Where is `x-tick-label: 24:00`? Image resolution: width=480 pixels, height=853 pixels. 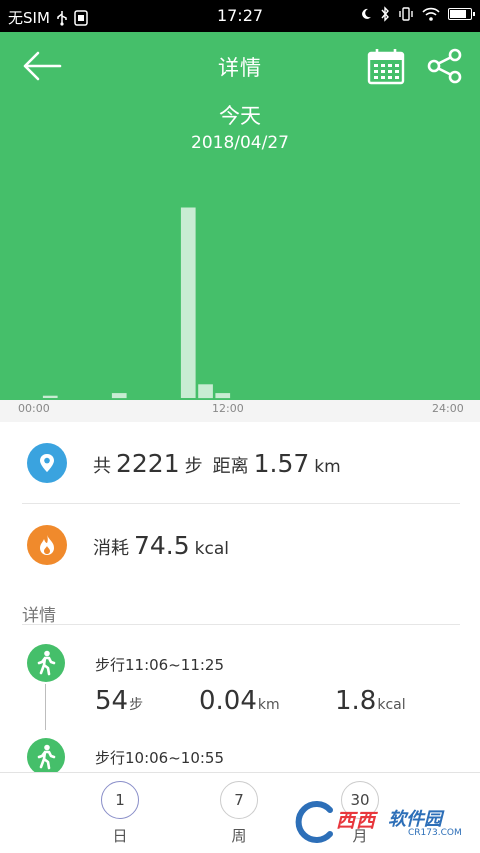
x-tick-label: 24:00 is located at coordinates (448, 408).